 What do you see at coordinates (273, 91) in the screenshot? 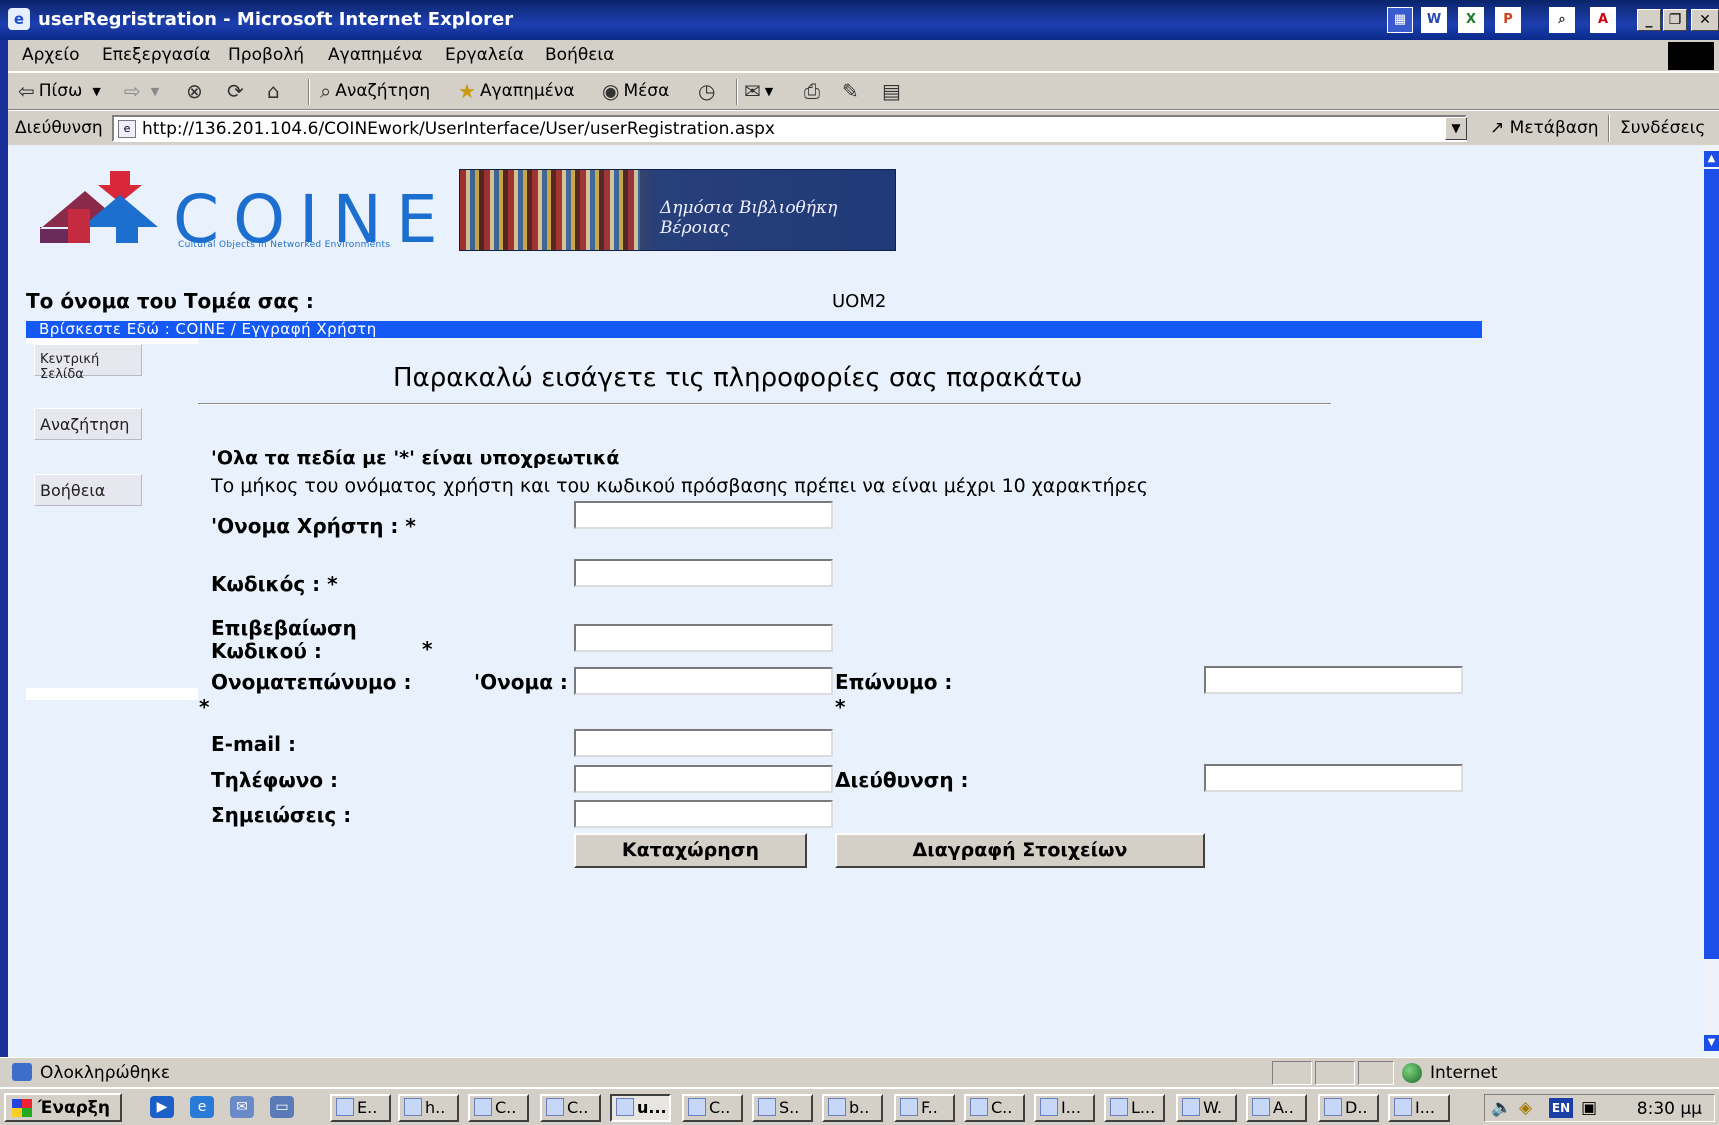
I see `home-button: ⌂` at bounding box center [273, 91].